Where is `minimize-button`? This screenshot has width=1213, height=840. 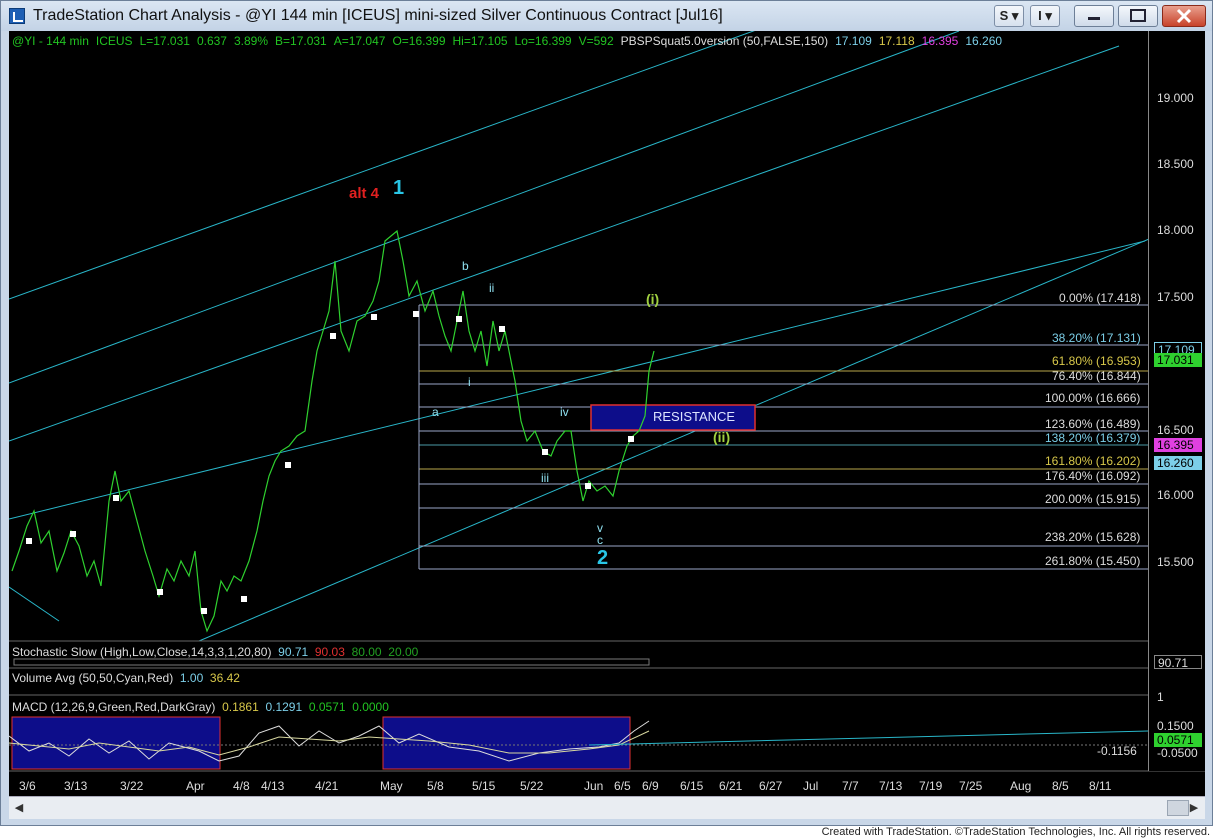
minimize-button is located at coordinates (1094, 16).